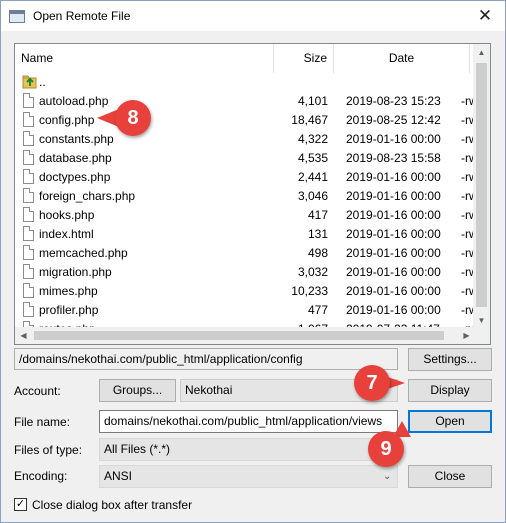 The width and height of the screenshot is (506, 523). Describe the element at coordinates (450, 421) in the screenshot. I see `open-button: Open` at that location.